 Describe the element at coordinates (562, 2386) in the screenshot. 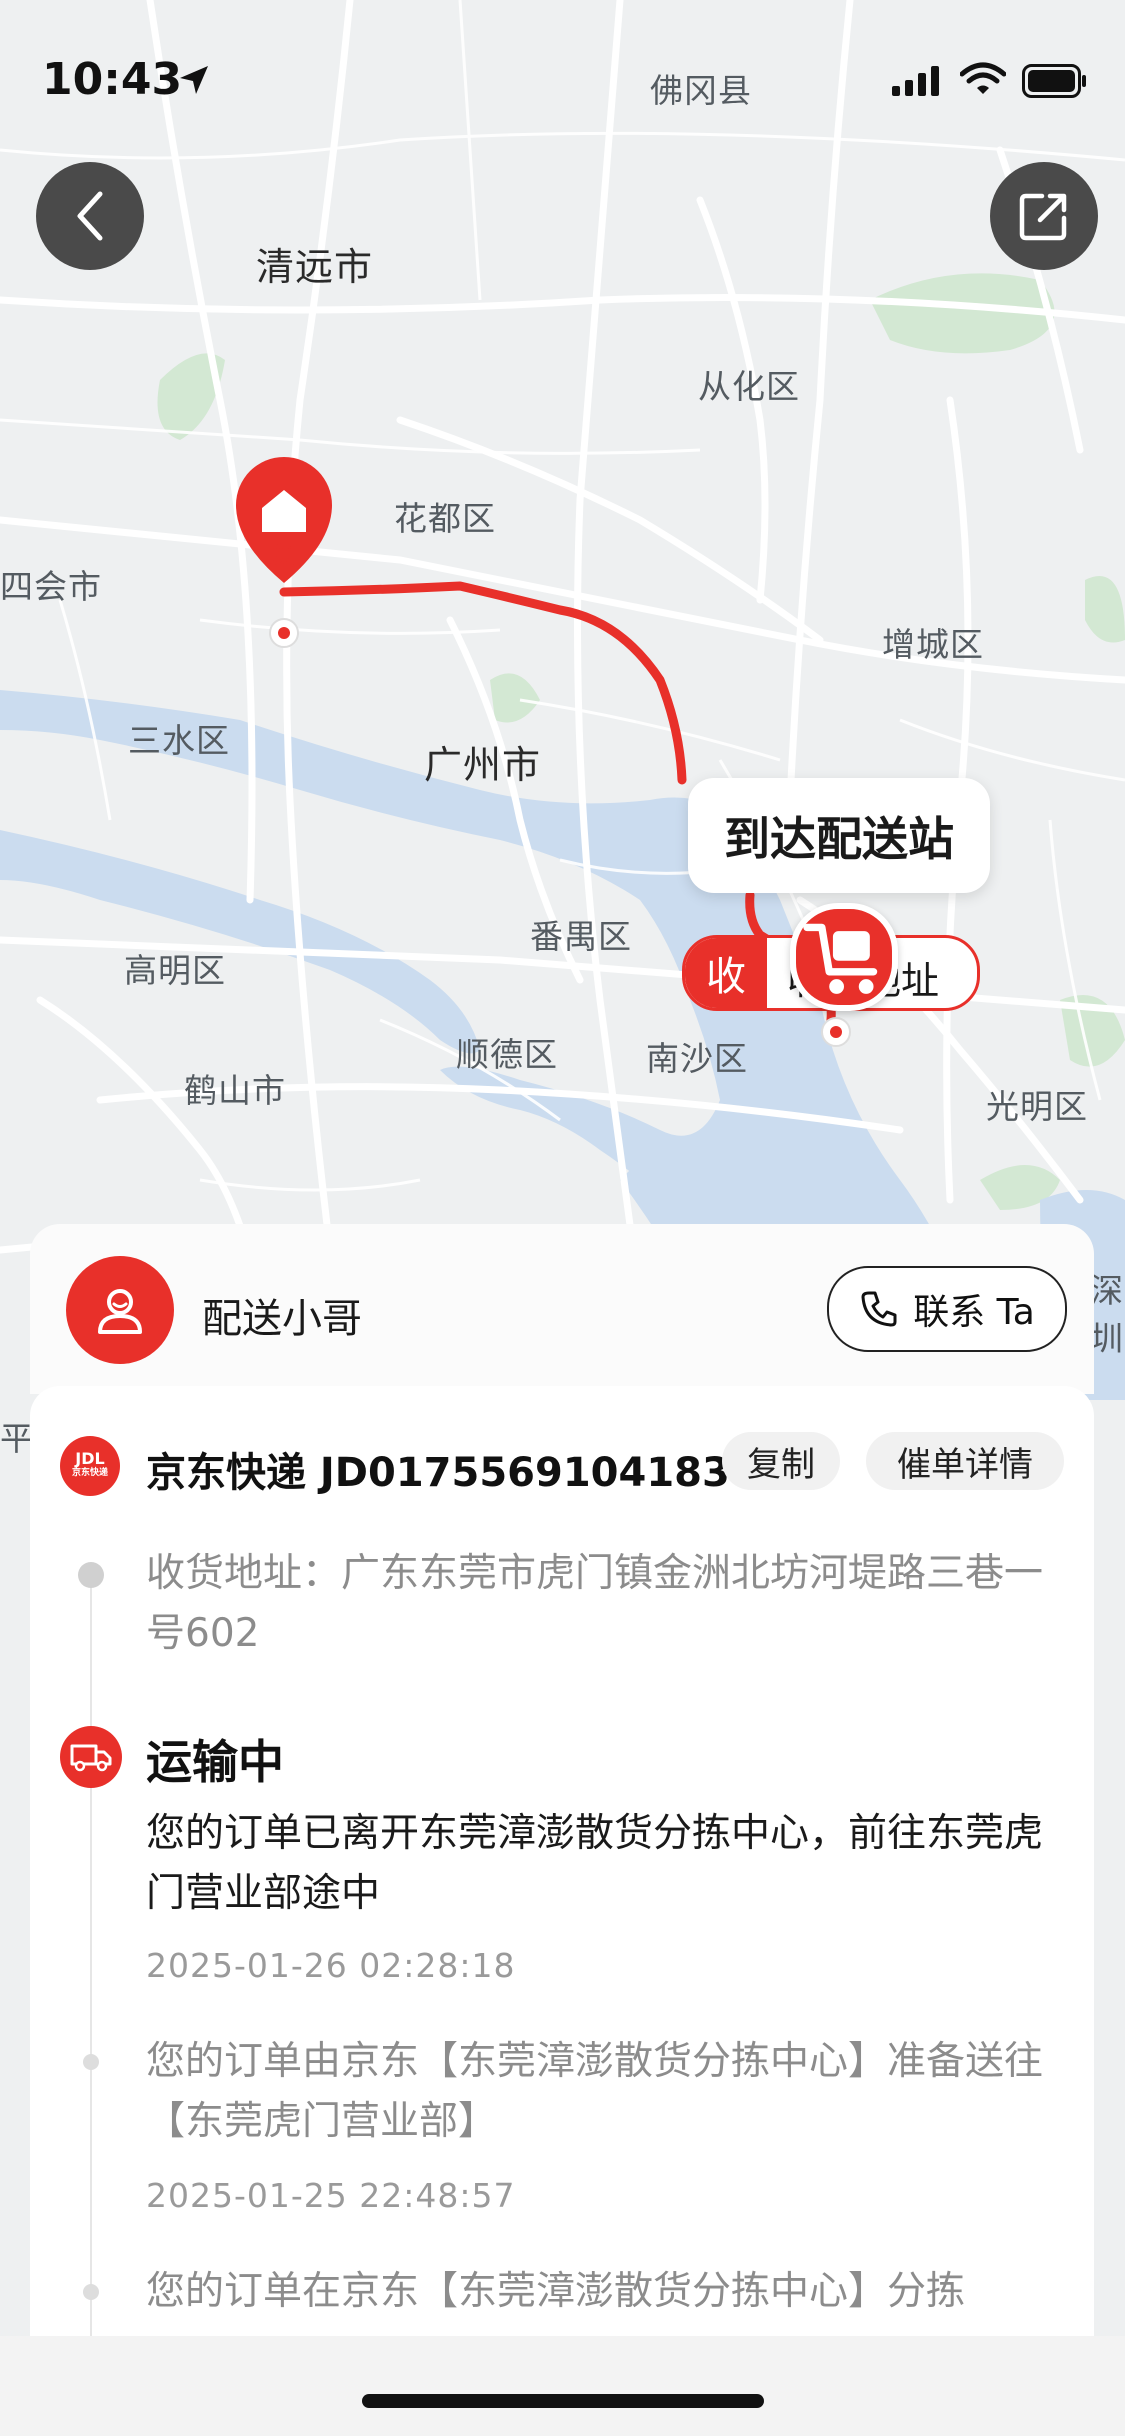

I see `home-bar` at that location.